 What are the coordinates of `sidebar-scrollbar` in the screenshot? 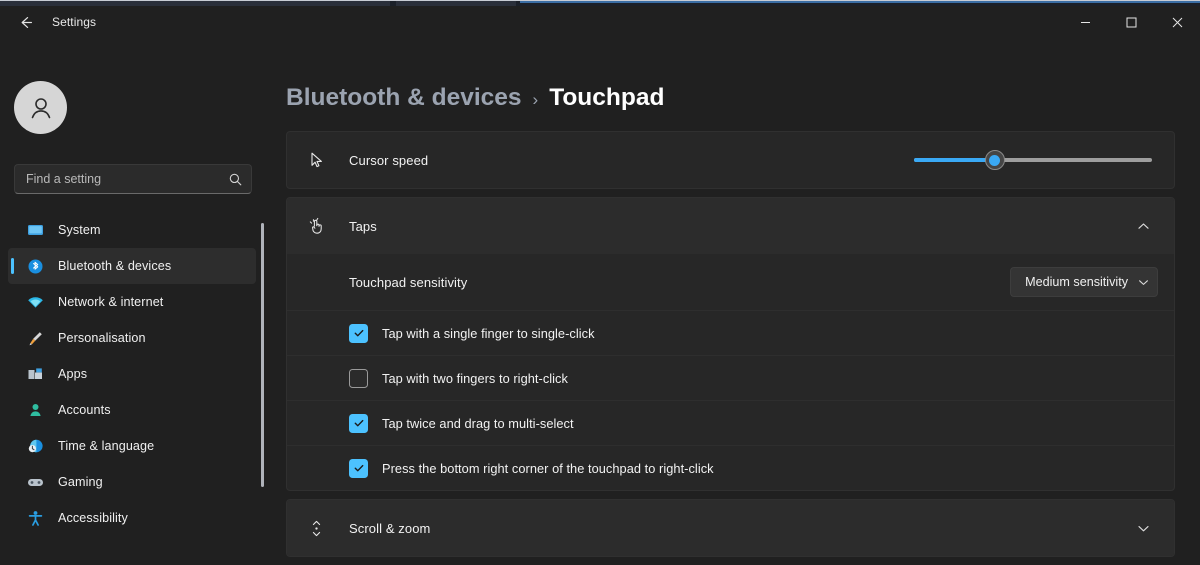 It's located at (262, 355).